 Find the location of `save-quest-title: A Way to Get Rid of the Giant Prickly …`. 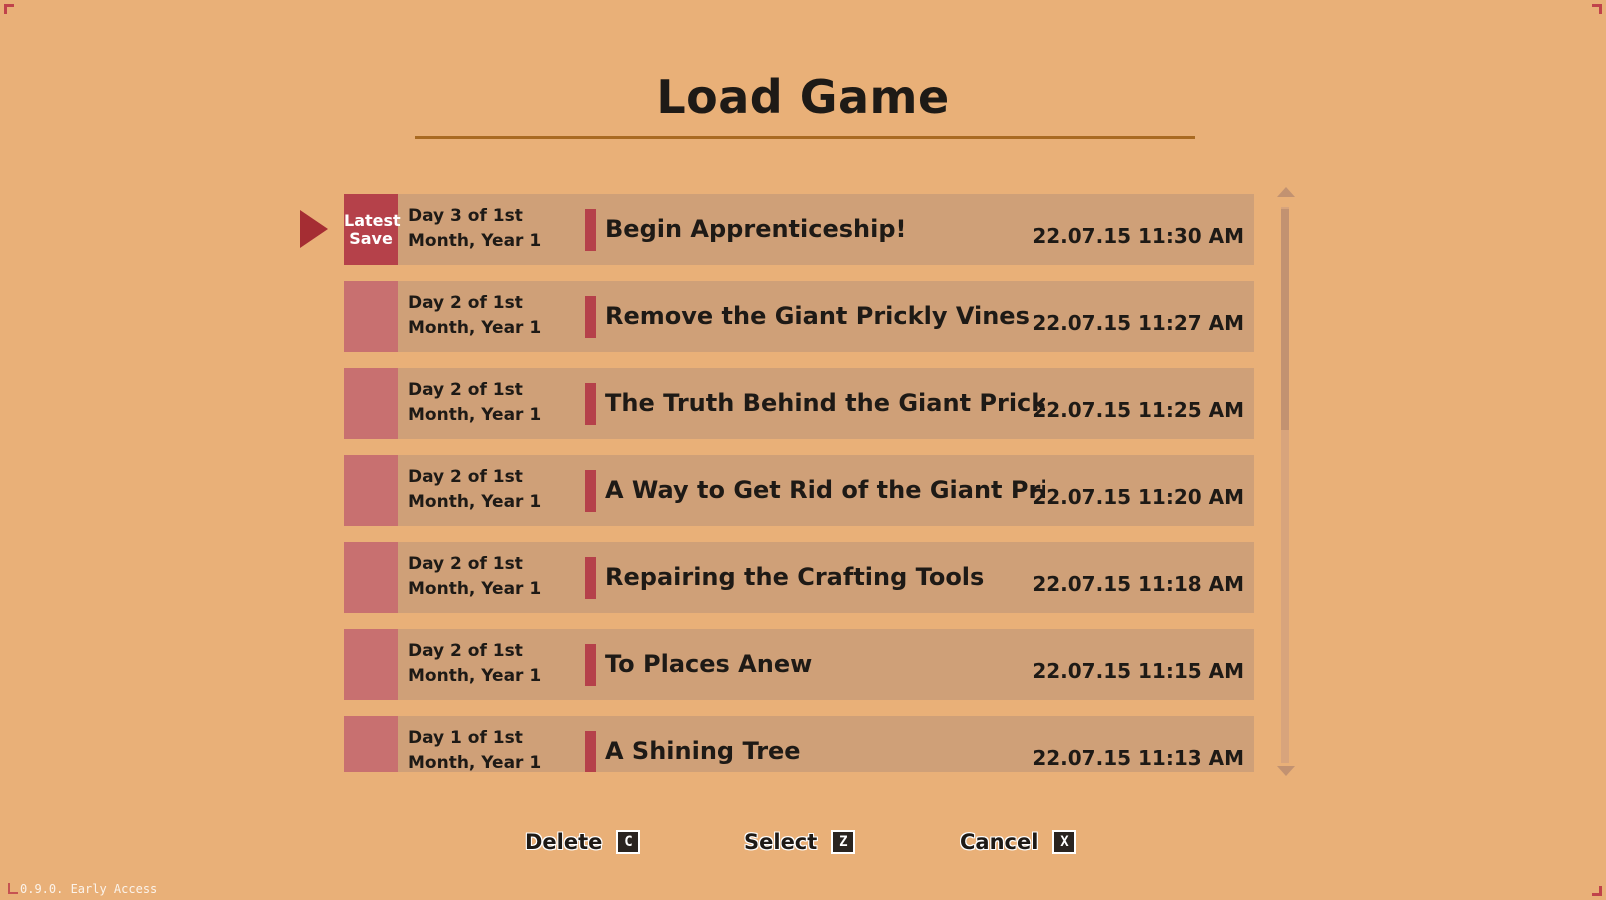

save-quest-title: A Way to Get Rid of the Giant Prickly … is located at coordinates (825, 490).